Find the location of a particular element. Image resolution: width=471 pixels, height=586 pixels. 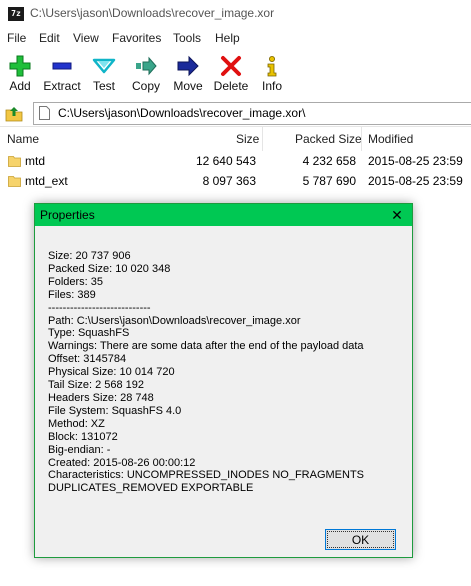

dialog-title: Properties is located at coordinates (67, 215).